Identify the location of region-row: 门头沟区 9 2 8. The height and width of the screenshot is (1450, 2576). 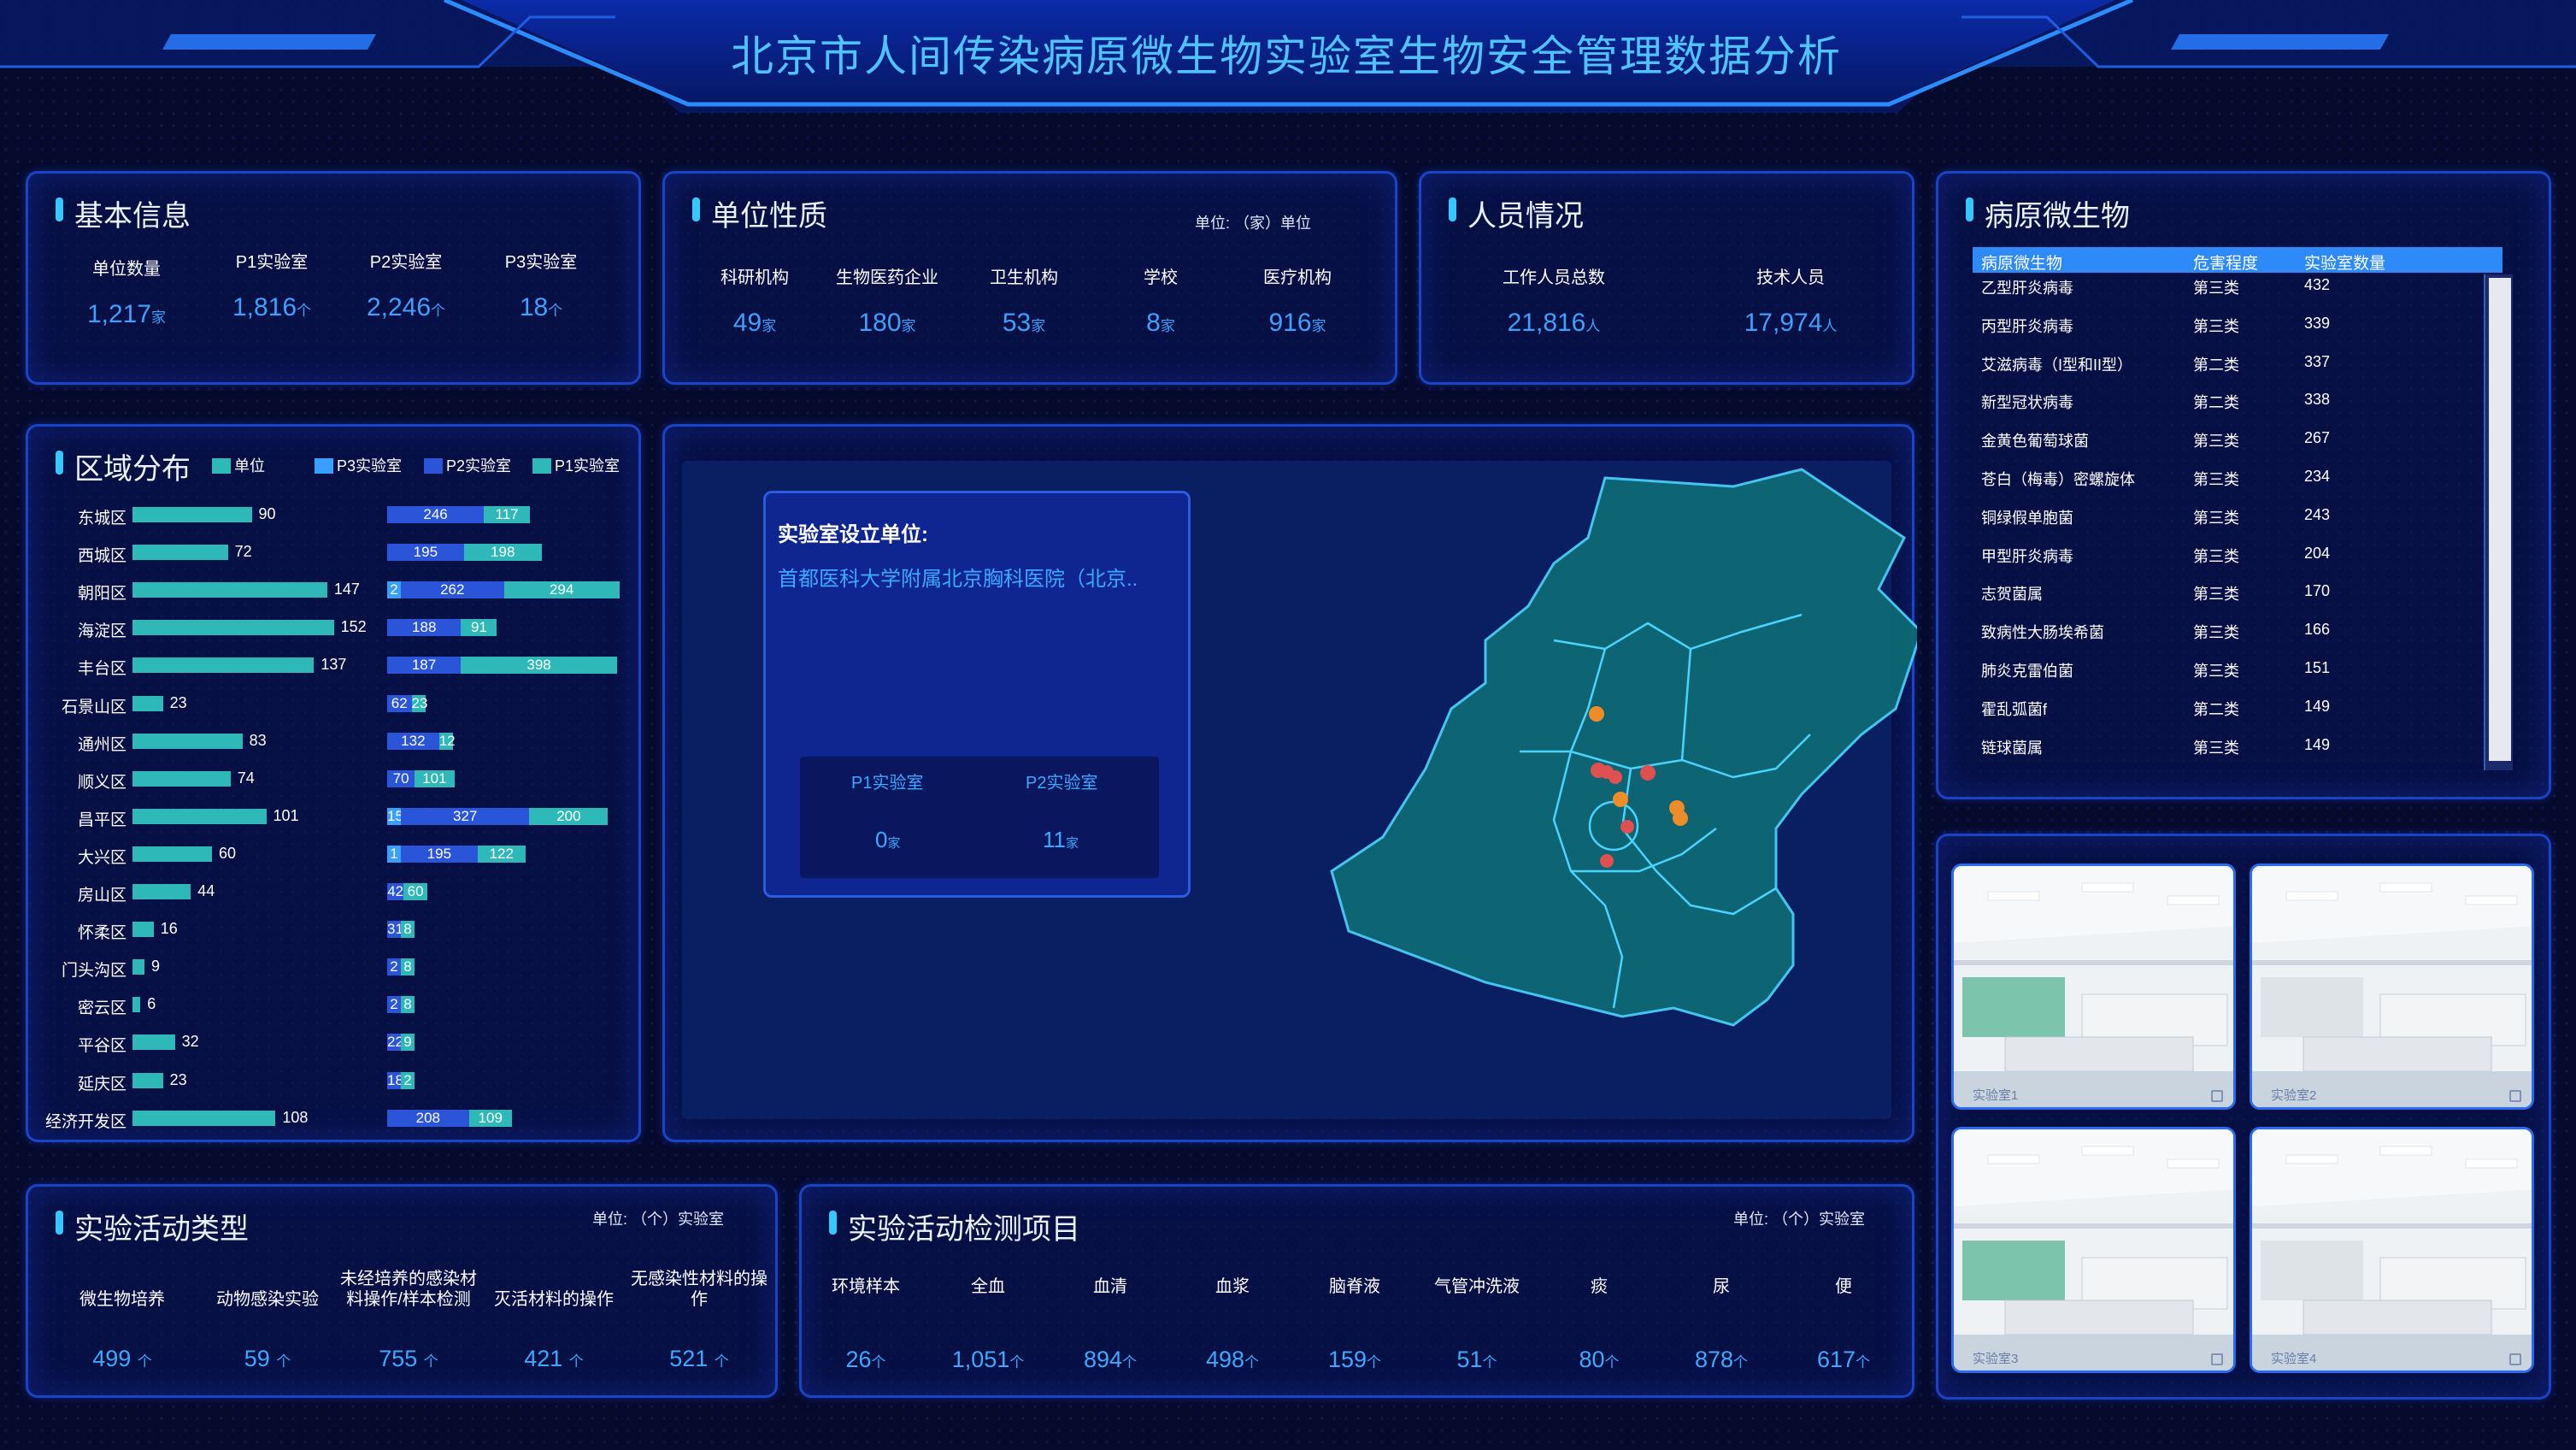
(336, 969).